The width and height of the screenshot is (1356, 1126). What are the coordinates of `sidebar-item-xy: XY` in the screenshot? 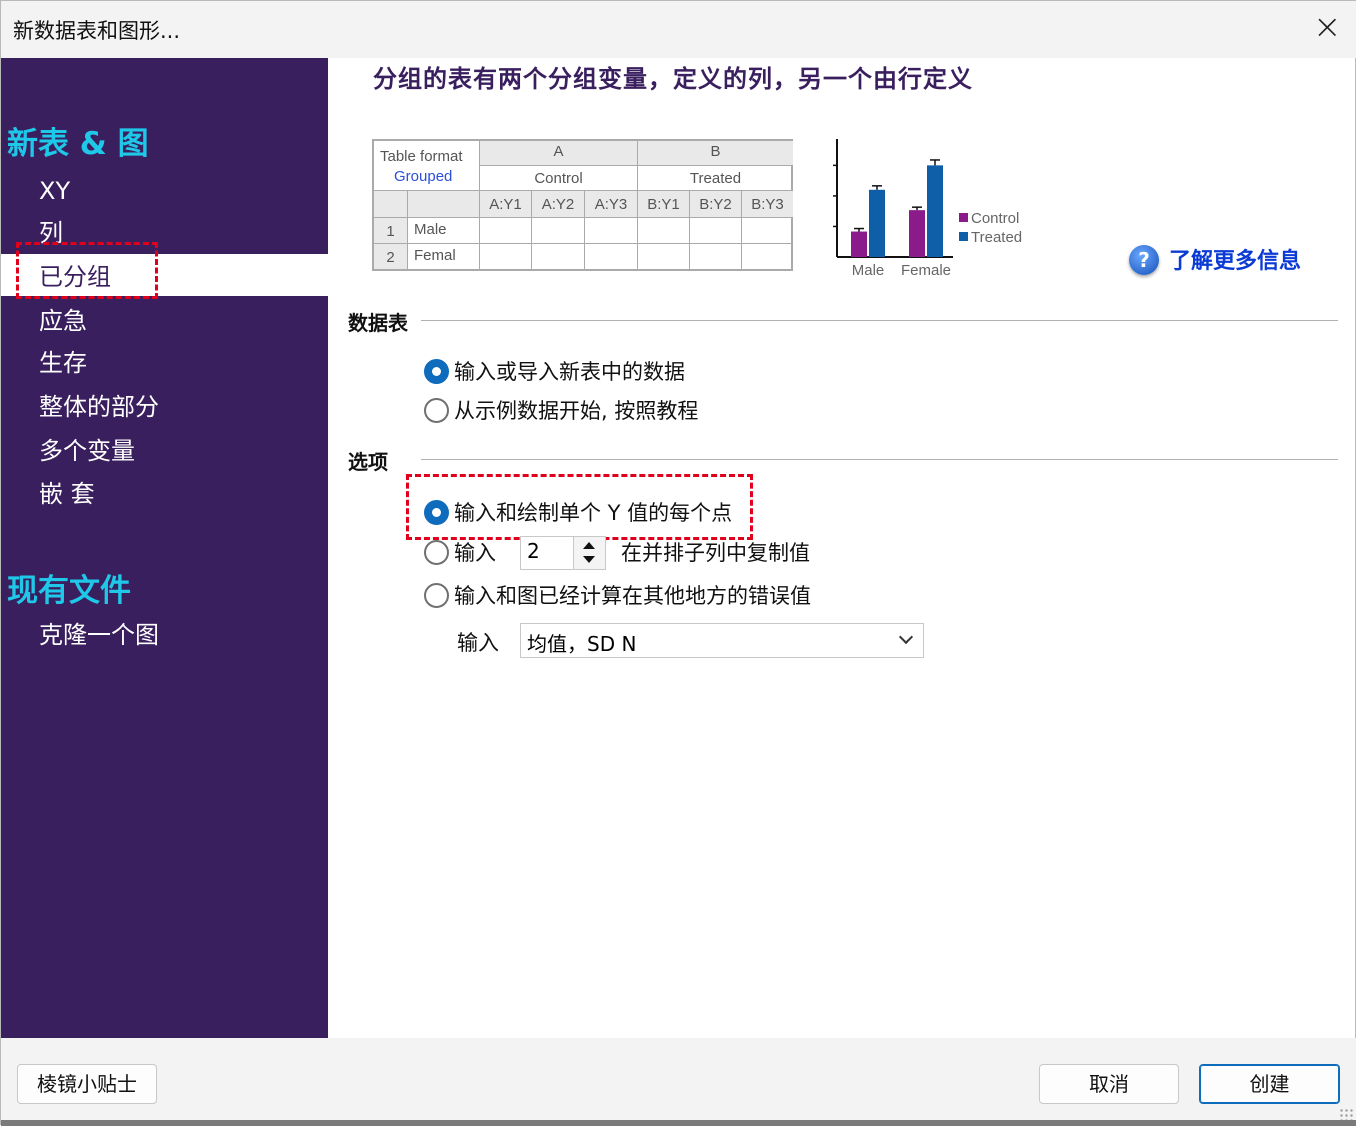 It's located at (54, 191).